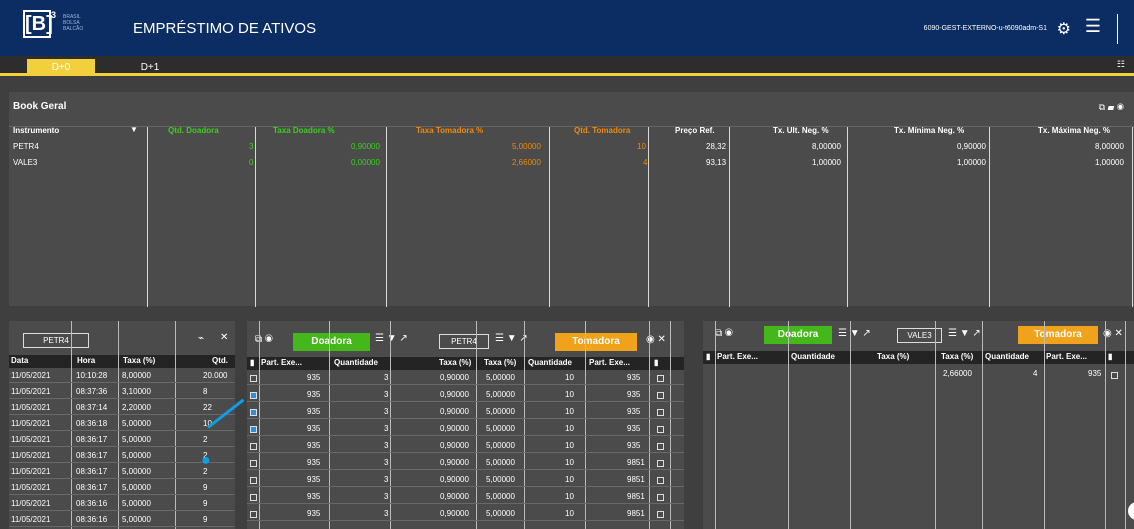 The width and height of the screenshot is (1134, 529). I want to click on trade-row: 11/05/2021 08:36:18 5,00000 10, so click(122, 424).